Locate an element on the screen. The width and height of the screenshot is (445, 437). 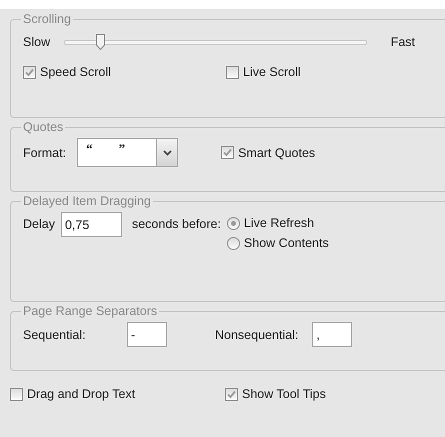
group-title: Page Range Separators is located at coordinates (90, 311).